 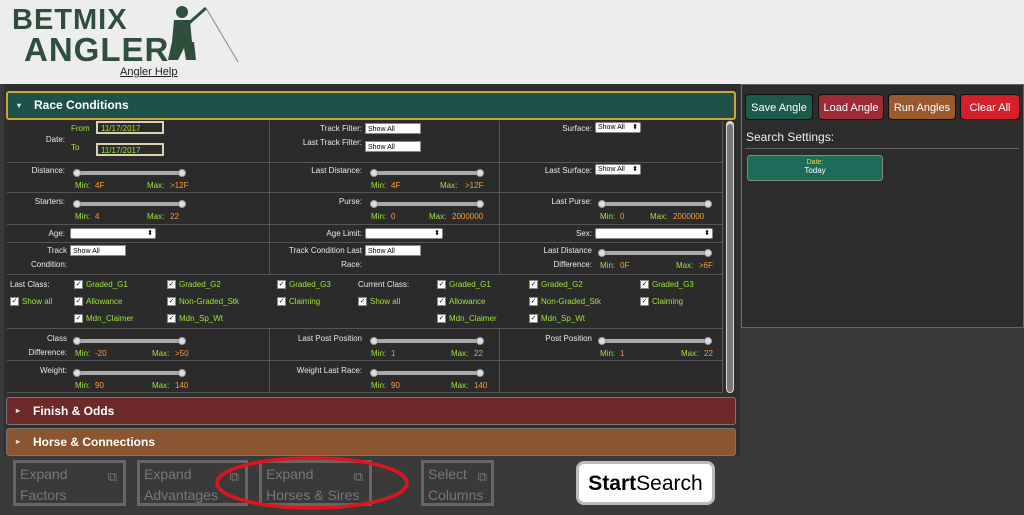 What do you see at coordinates (393, 250) in the screenshot?
I see `track-condition-last-input: Show All` at bounding box center [393, 250].